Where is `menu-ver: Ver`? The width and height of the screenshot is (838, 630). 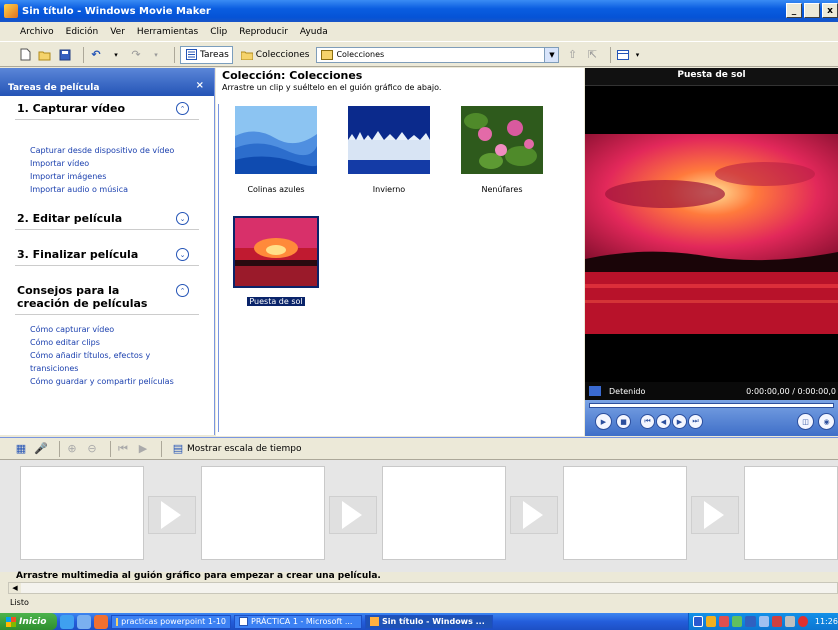
menu-ver: Ver is located at coordinates (117, 32).